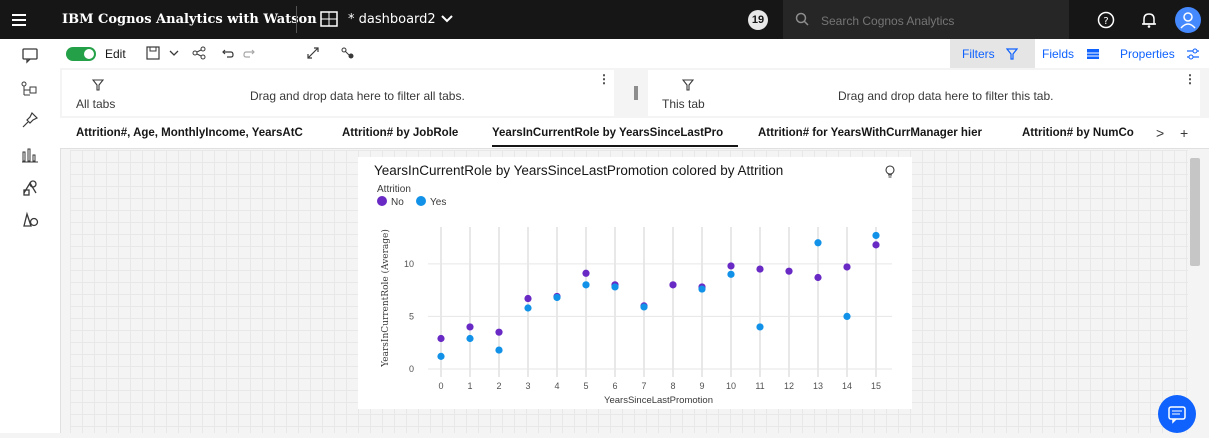 The width and height of the screenshot is (1209, 438). I want to click on x-tick-label: 12, so click(789, 386).